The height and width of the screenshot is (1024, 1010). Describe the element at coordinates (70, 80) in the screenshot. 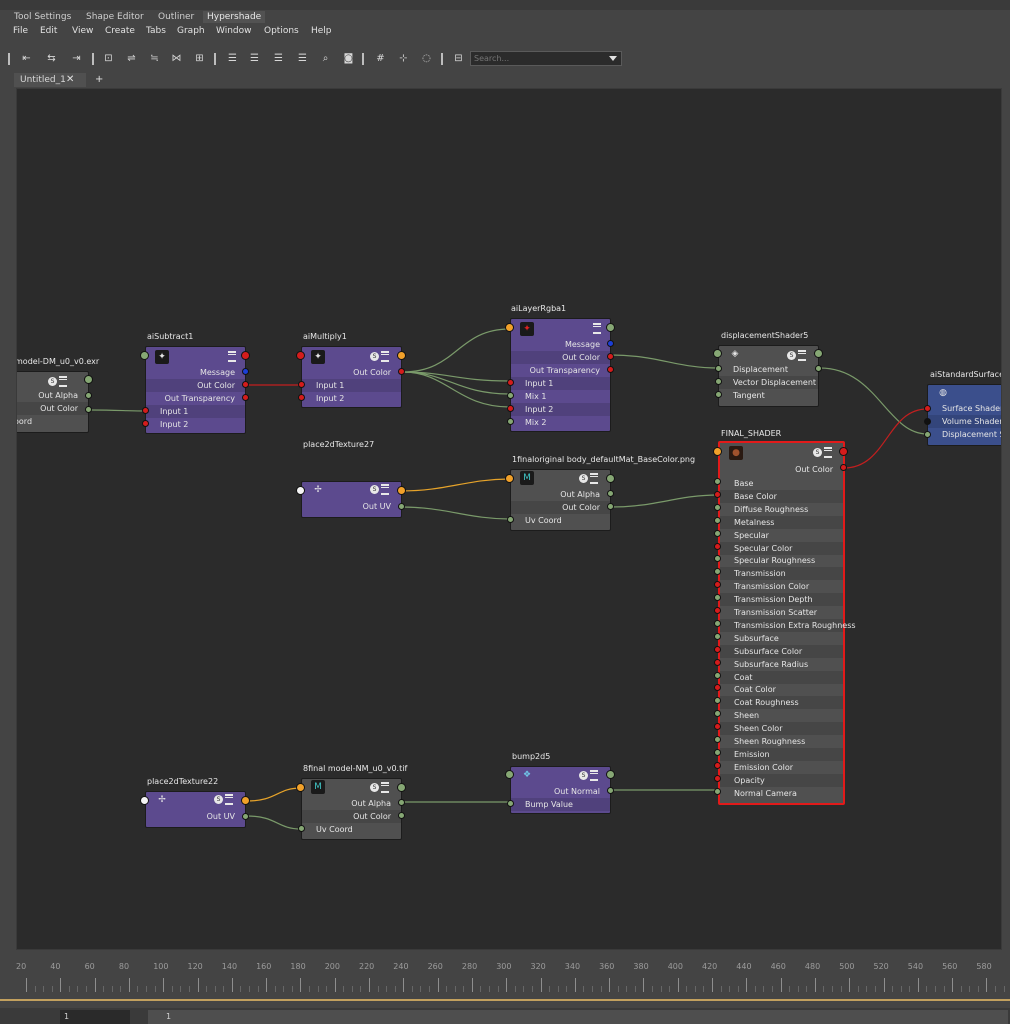

I see `close-icon: ✕` at that location.